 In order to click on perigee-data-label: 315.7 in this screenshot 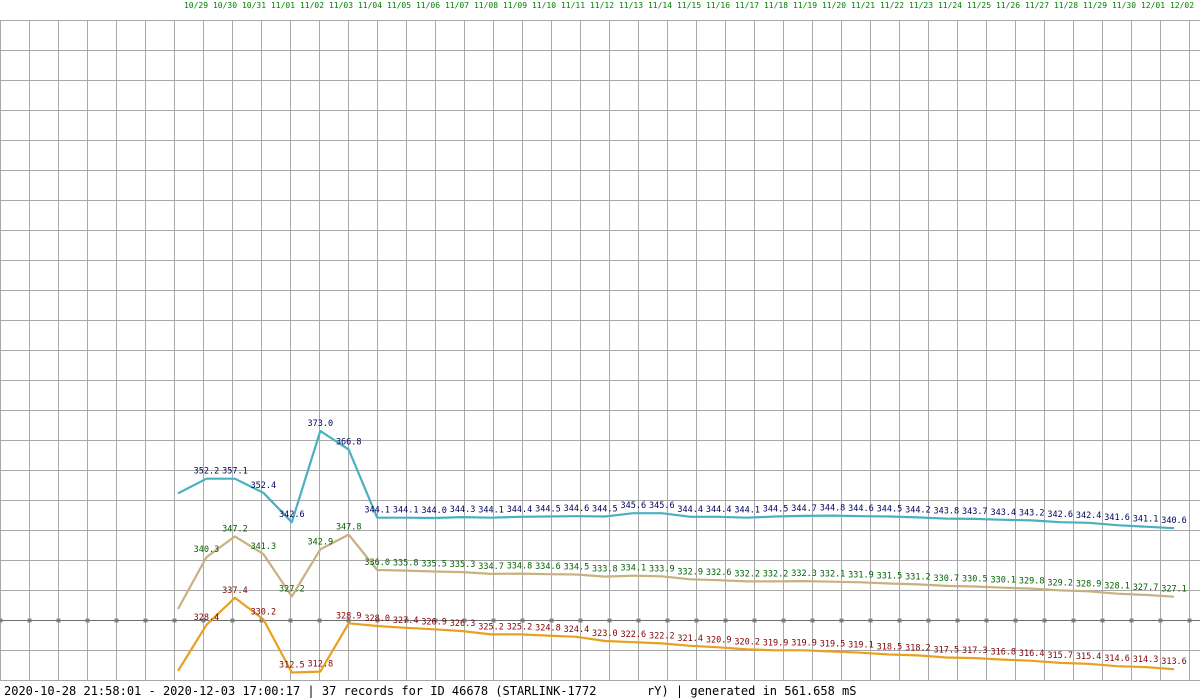, I will do `click(1060, 656)`.